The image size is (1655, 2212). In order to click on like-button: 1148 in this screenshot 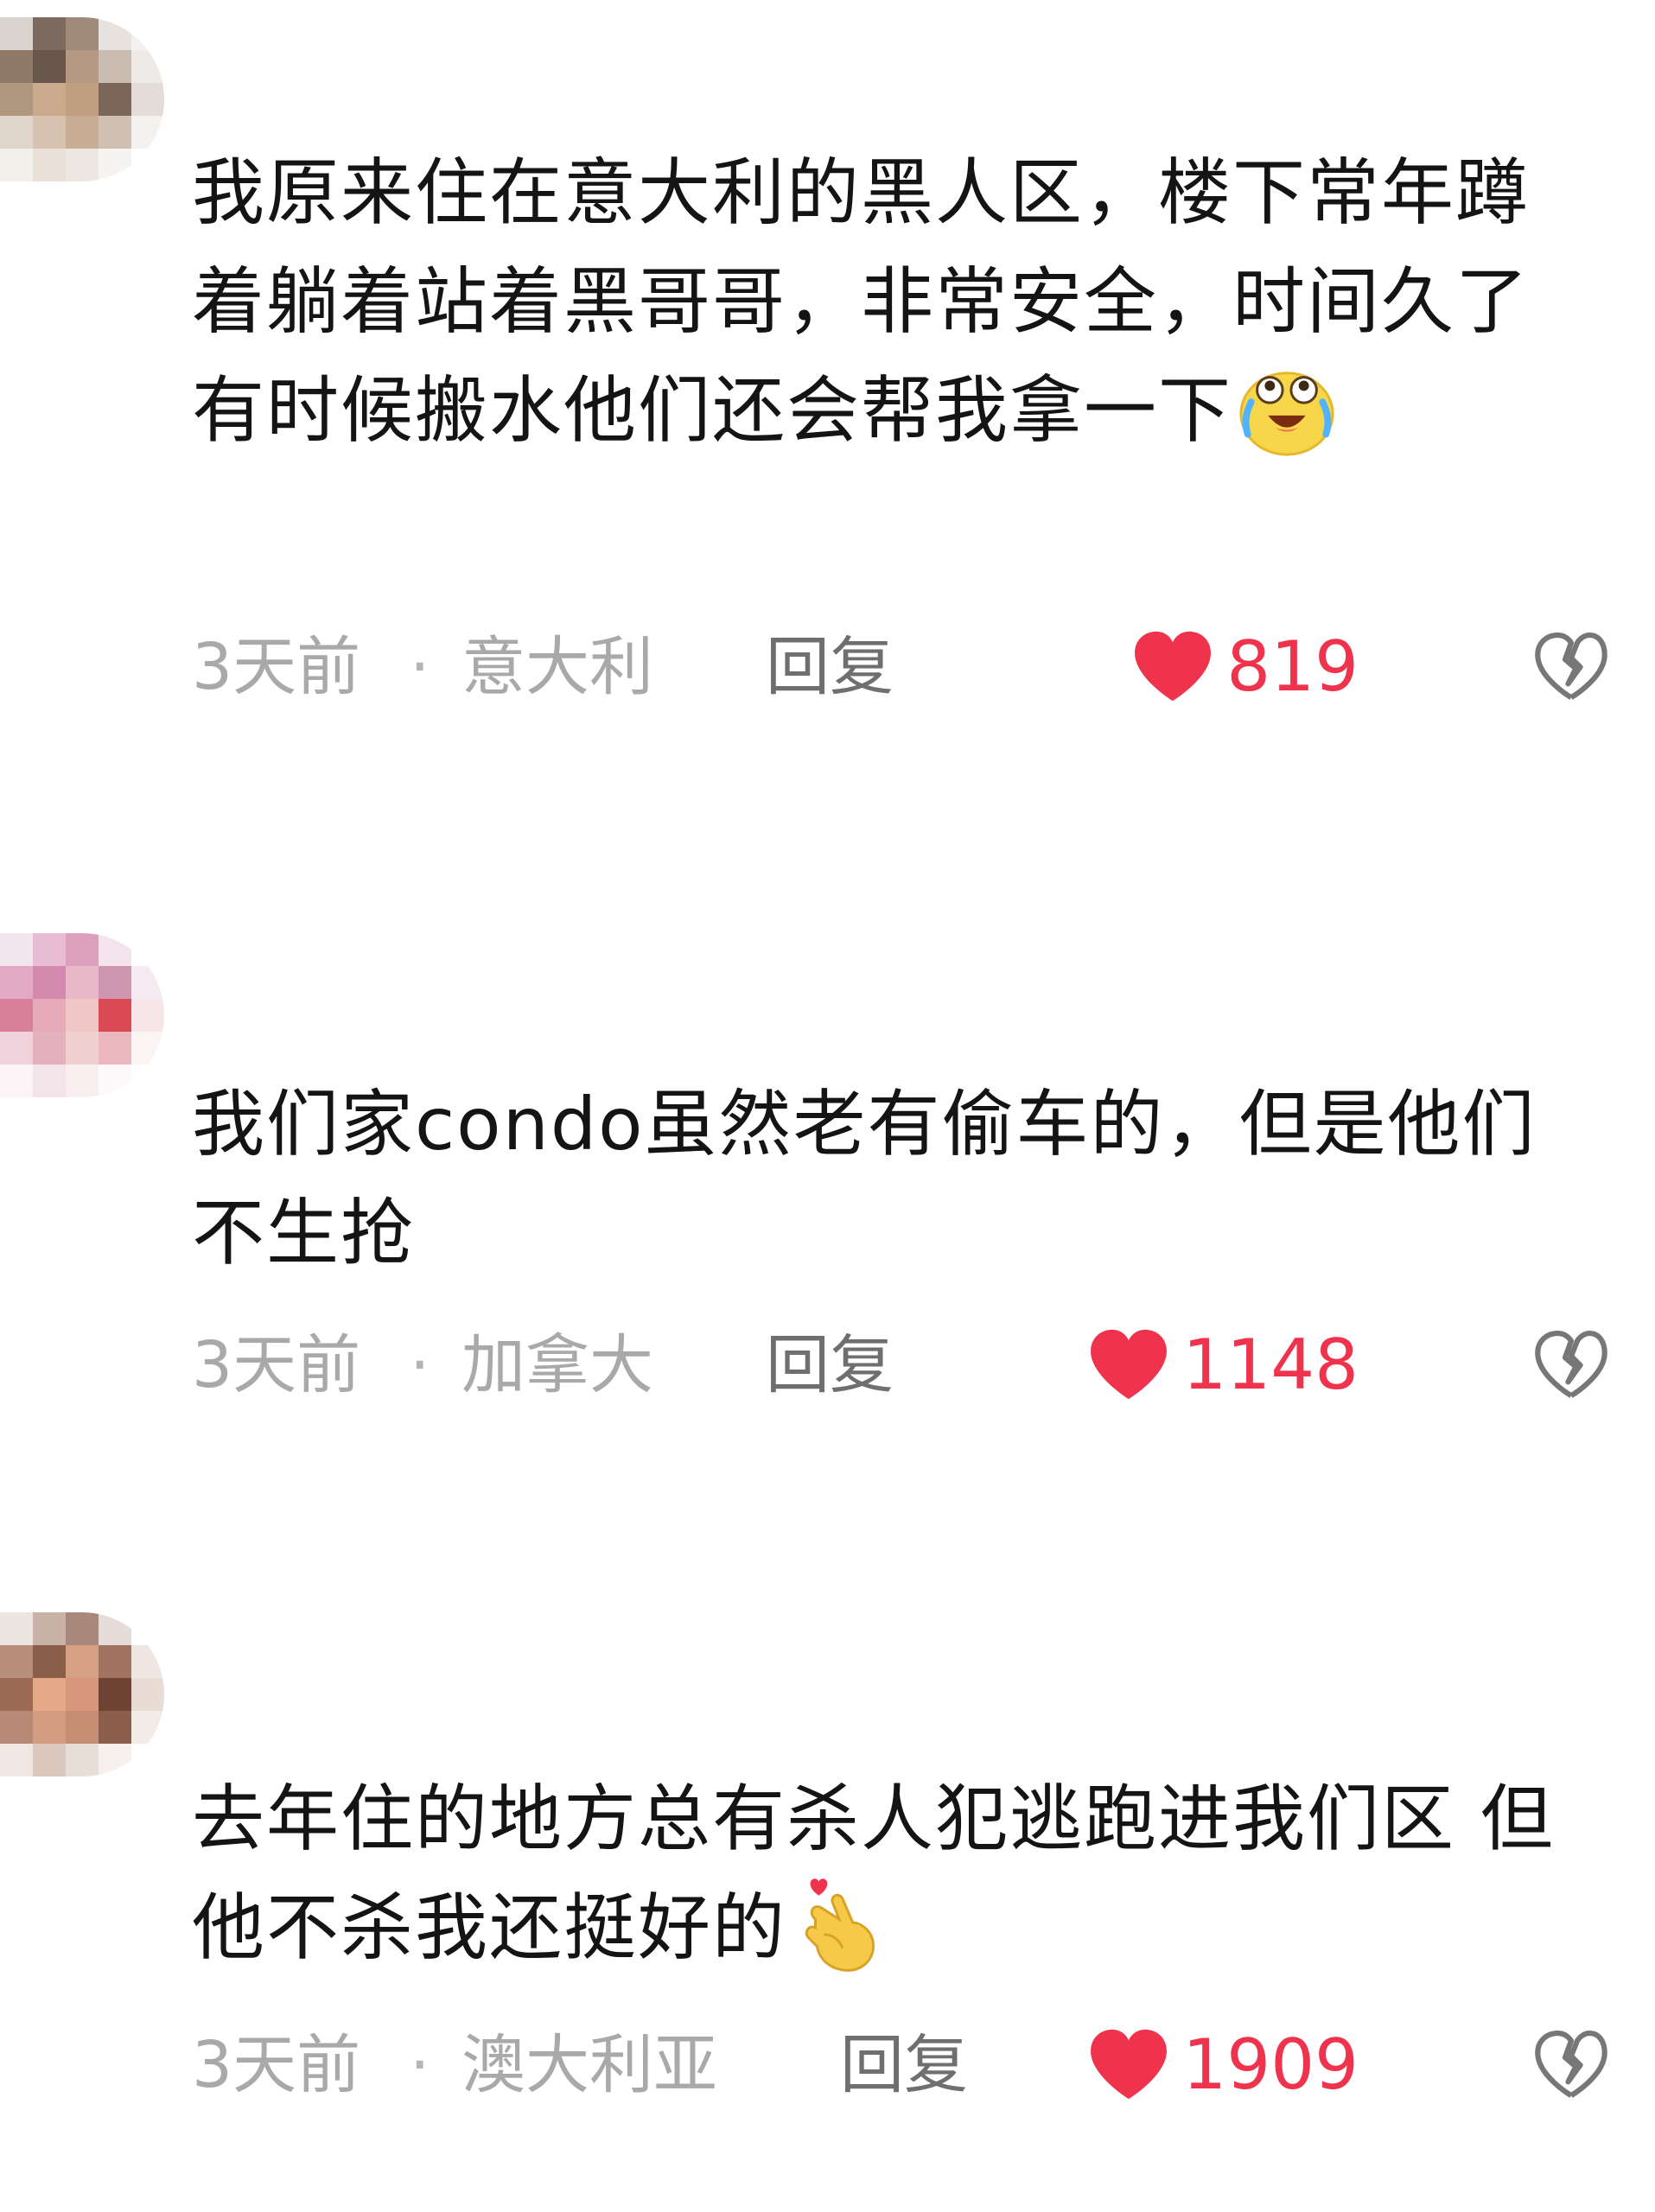, I will do `click(1223, 1365)`.